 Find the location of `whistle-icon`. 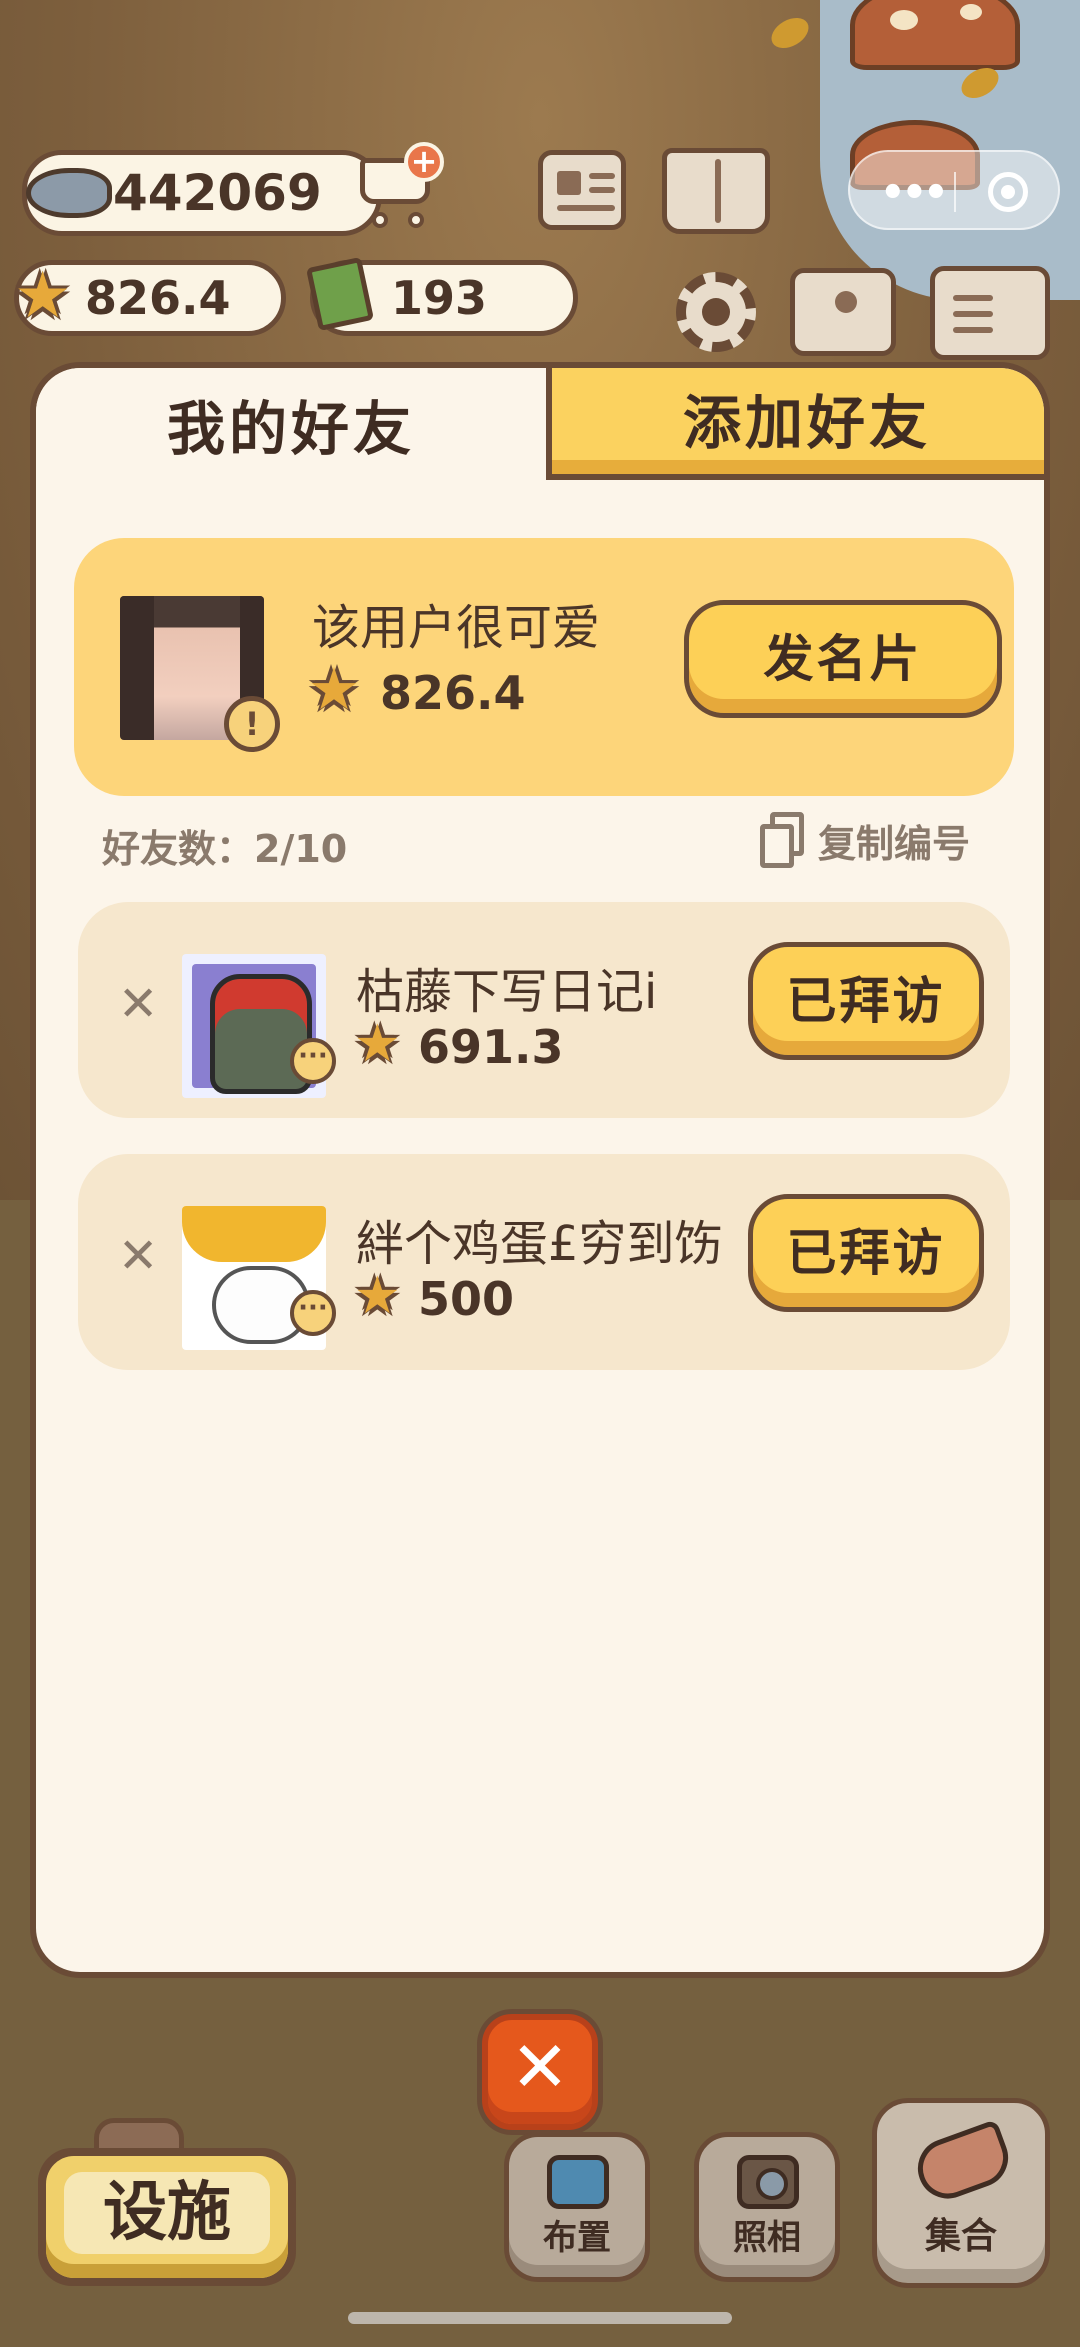

whistle-icon is located at coordinates (963, 2163).